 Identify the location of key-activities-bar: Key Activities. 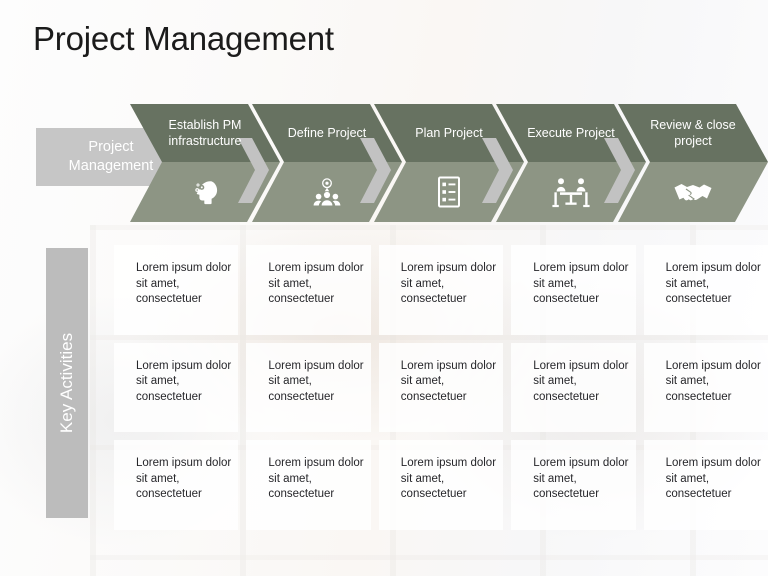
(67, 383).